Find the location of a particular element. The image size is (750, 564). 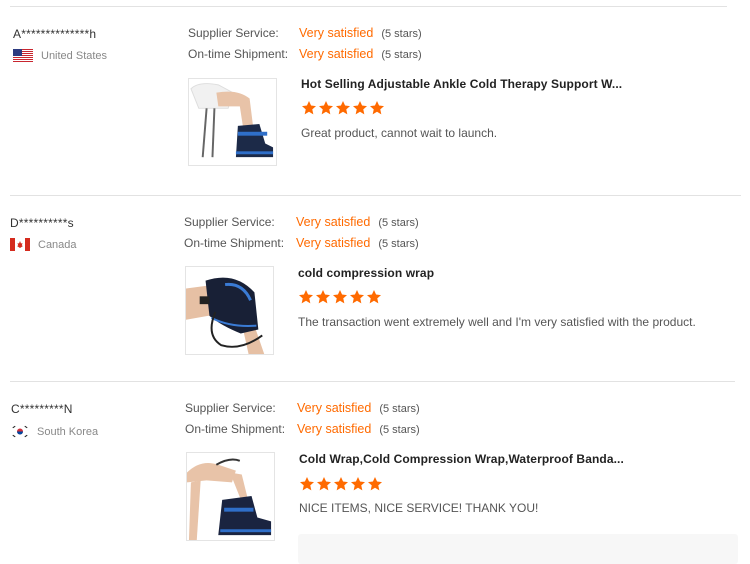

south-korea-flag-icon is located at coordinates (20, 431).